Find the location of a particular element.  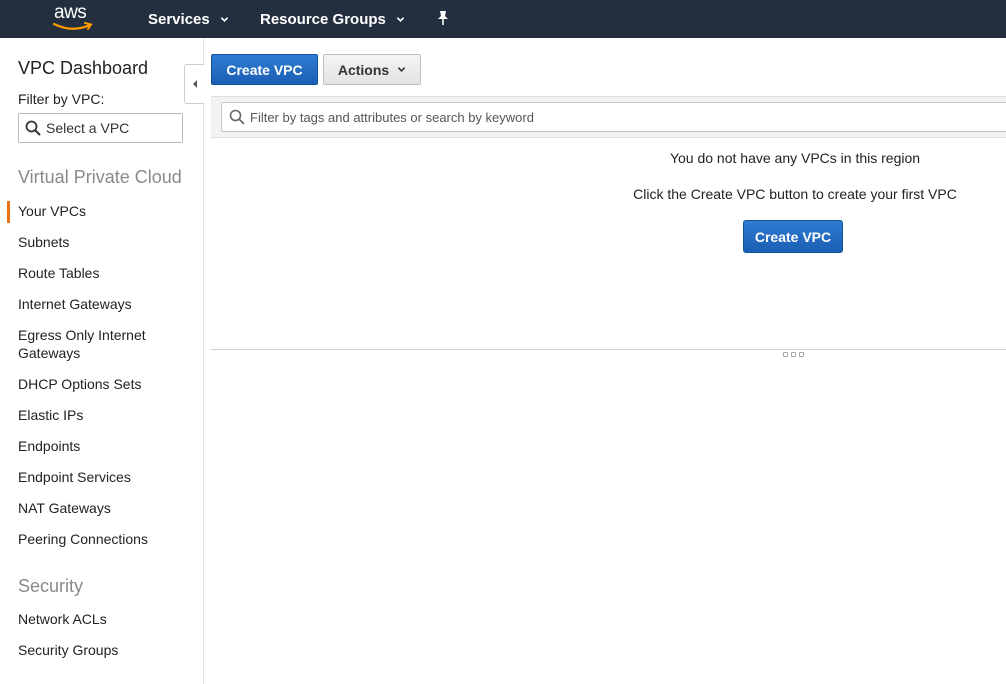

sidebar-item-internet-gateways: Internet Gateways is located at coordinates (103, 304).